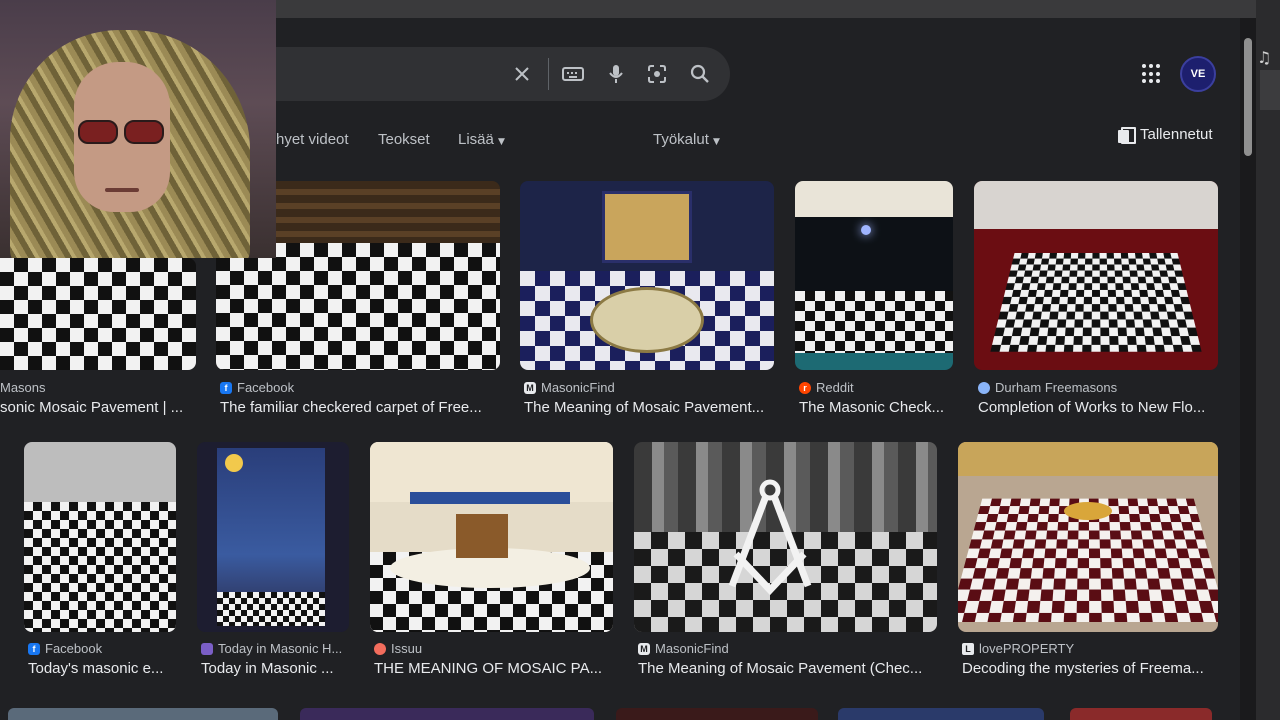  Describe the element at coordinates (1248, 97) in the screenshot. I see `scrollbar-thumb` at that location.